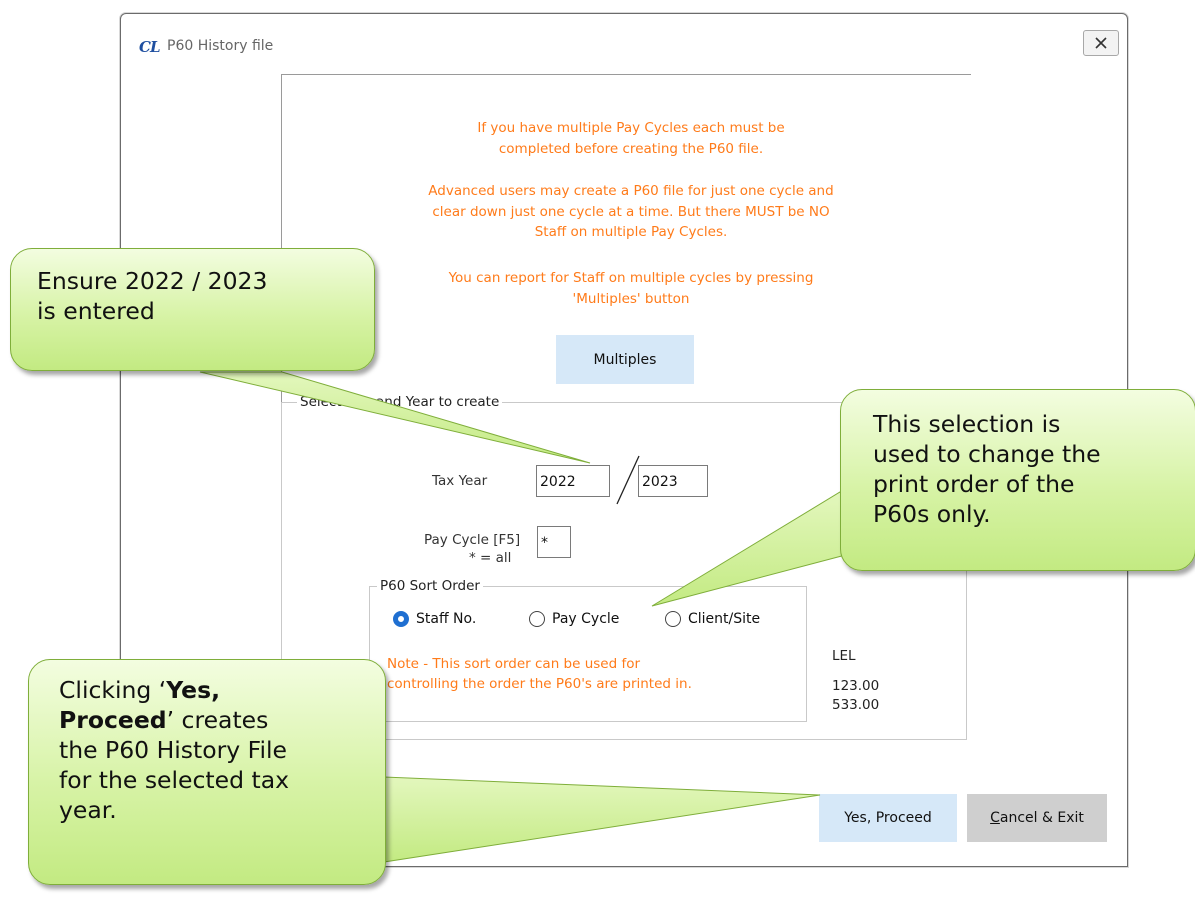 The image size is (1195, 897). Describe the element at coordinates (602, 819) in the screenshot. I see `callout-pointer-proceed` at that location.